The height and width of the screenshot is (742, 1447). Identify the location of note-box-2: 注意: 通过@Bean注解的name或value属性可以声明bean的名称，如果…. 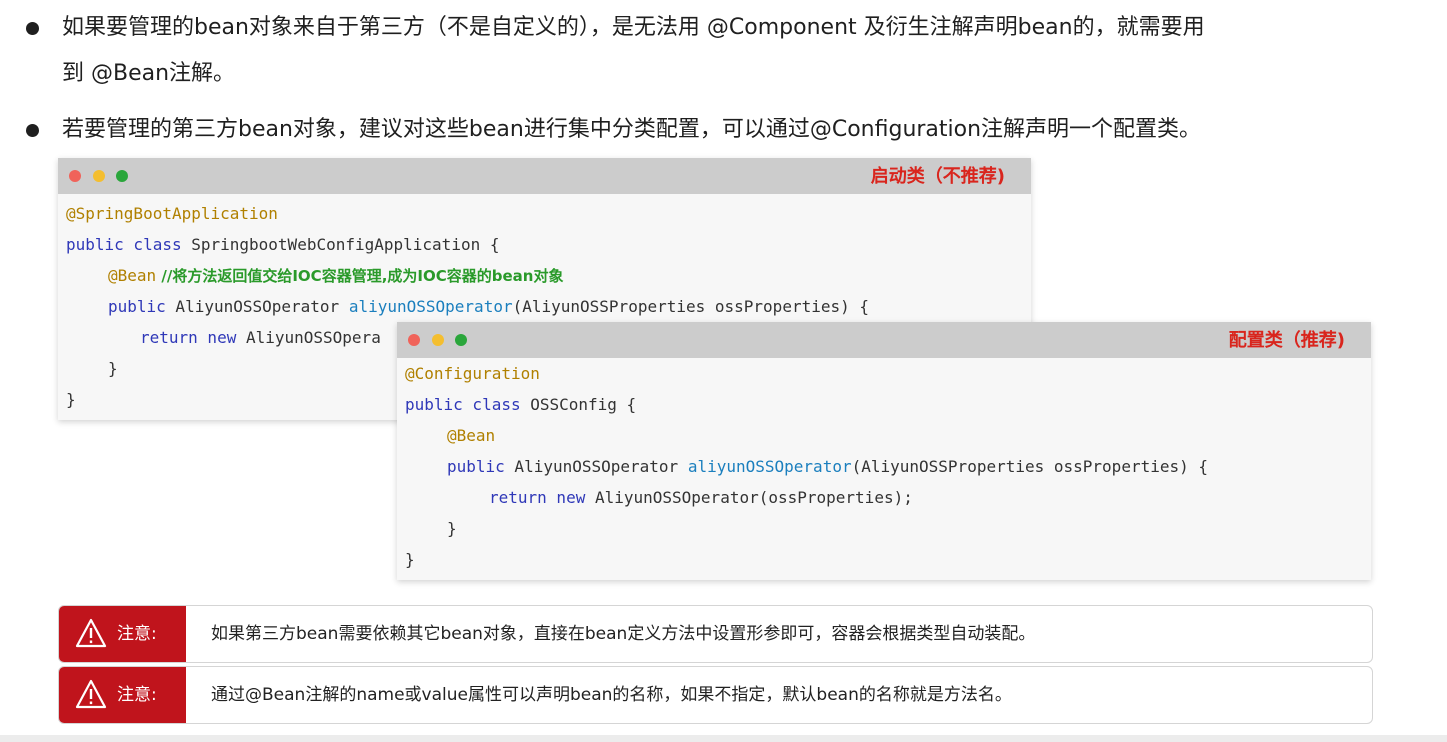
(715, 695).